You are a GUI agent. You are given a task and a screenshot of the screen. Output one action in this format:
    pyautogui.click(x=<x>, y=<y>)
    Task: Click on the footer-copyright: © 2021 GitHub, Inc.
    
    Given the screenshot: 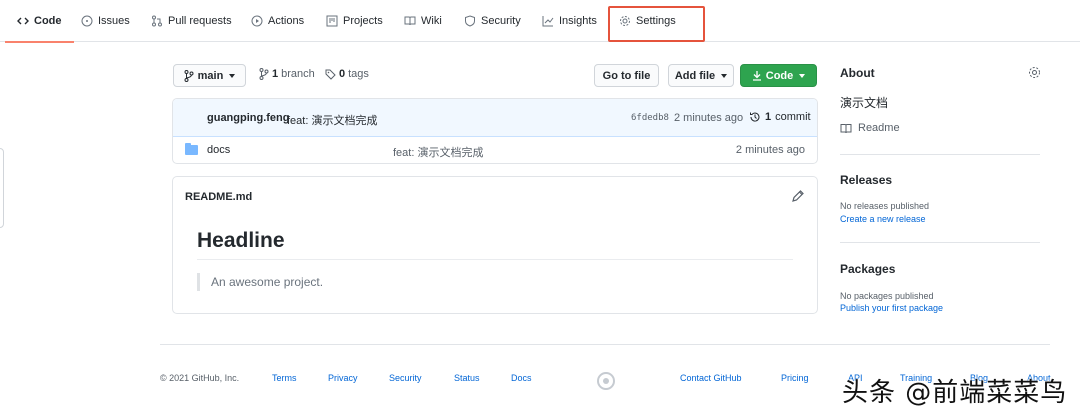 What is the action you would take?
    pyautogui.click(x=200, y=378)
    